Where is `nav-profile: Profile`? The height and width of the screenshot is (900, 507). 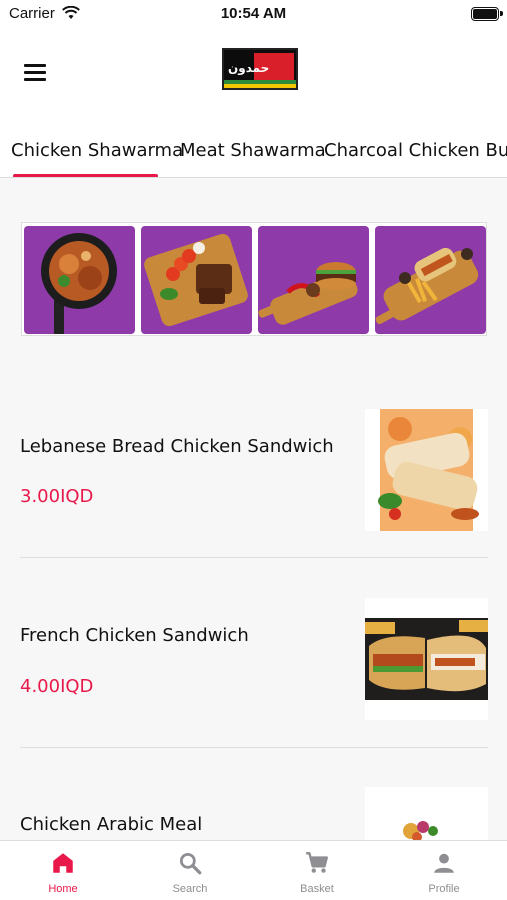 nav-profile: Profile is located at coordinates (444, 870).